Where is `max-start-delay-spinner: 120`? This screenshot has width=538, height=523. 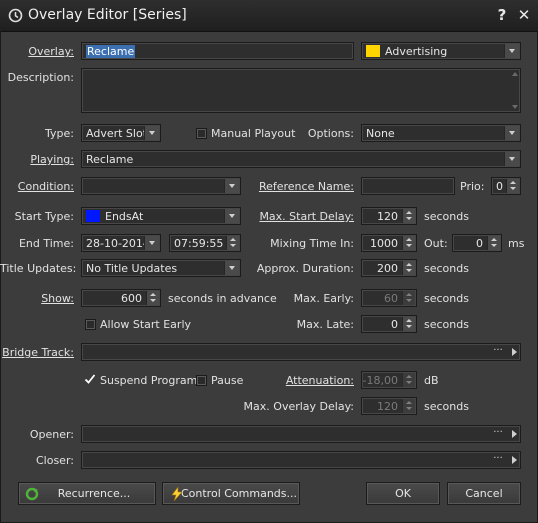 max-start-delay-spinner: 120 is located at coordinates (389, 216).